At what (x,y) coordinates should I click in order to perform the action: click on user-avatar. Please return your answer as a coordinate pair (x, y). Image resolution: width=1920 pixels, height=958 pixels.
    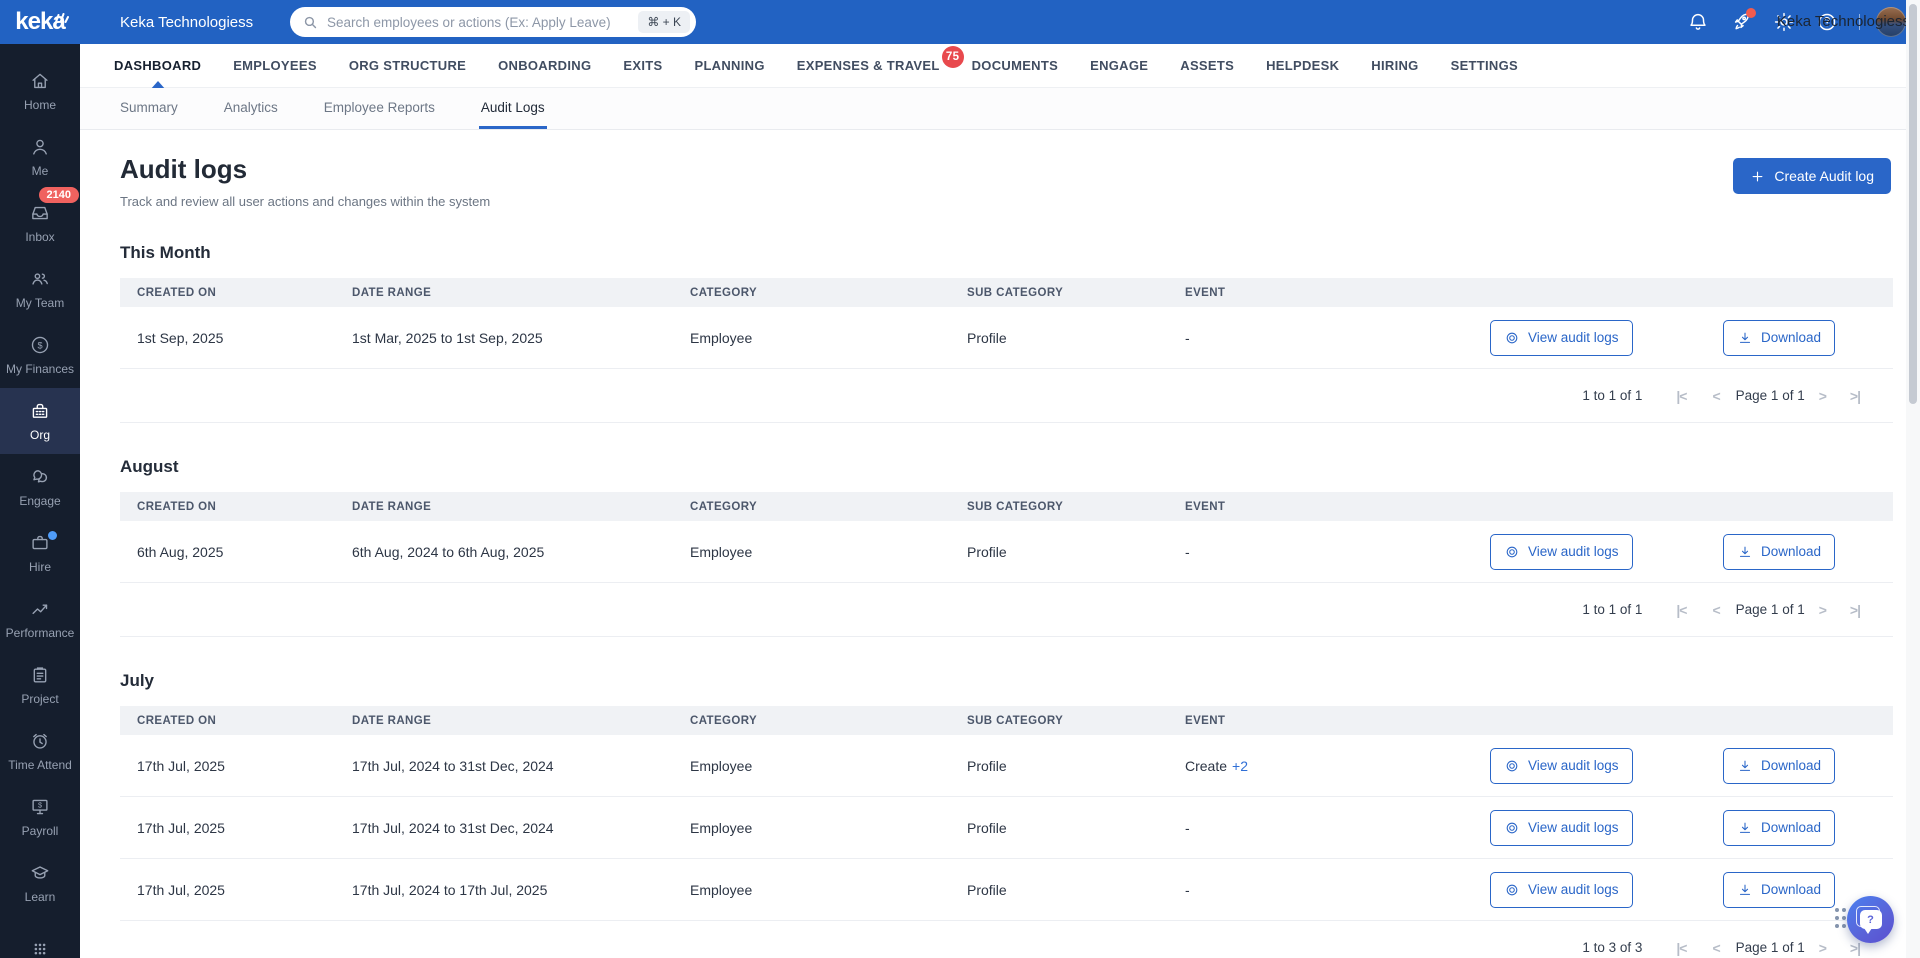
    Looking at the image, I should click on (1891, 22).